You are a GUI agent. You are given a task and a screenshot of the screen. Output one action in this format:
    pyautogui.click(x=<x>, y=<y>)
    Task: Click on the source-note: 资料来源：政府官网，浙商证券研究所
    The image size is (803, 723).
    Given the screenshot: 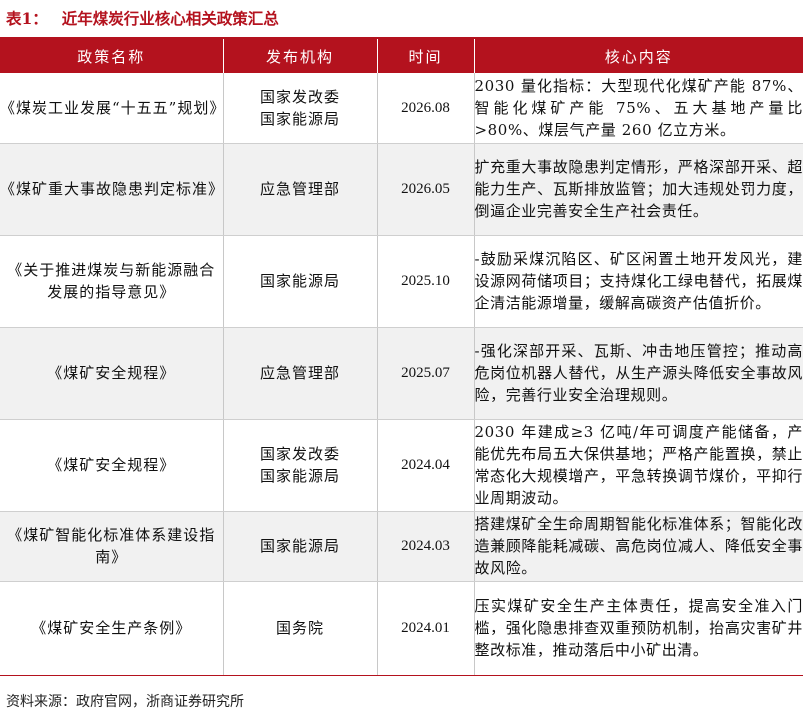 What is the action you would take?
    pyautogui.click(x=125, y=702)
    